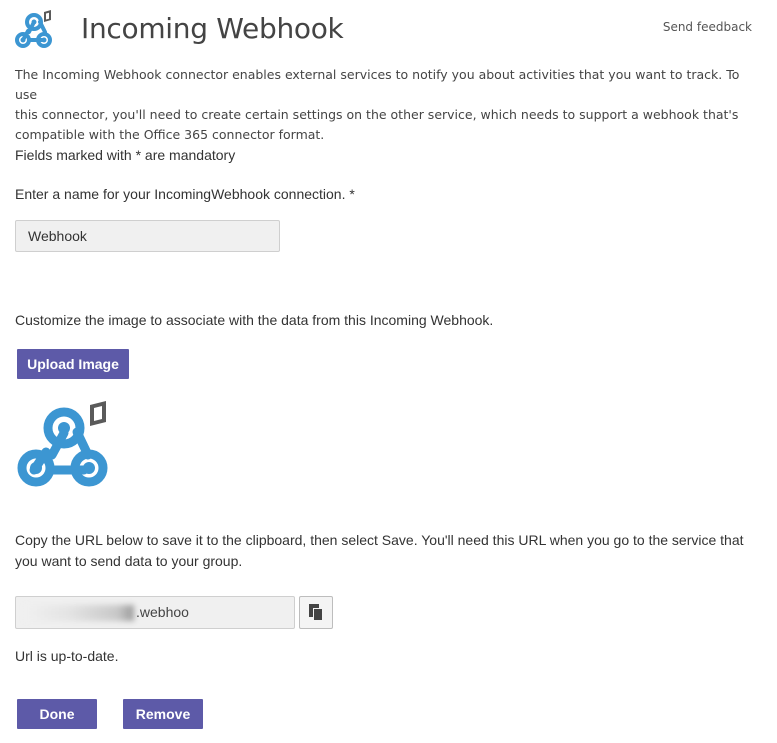 This screenshot has height=743, width=777. What do you see at coordinates (206, 613) in the screenshot?
I see `redacted-url-fade` at bounding box center [206, 613].